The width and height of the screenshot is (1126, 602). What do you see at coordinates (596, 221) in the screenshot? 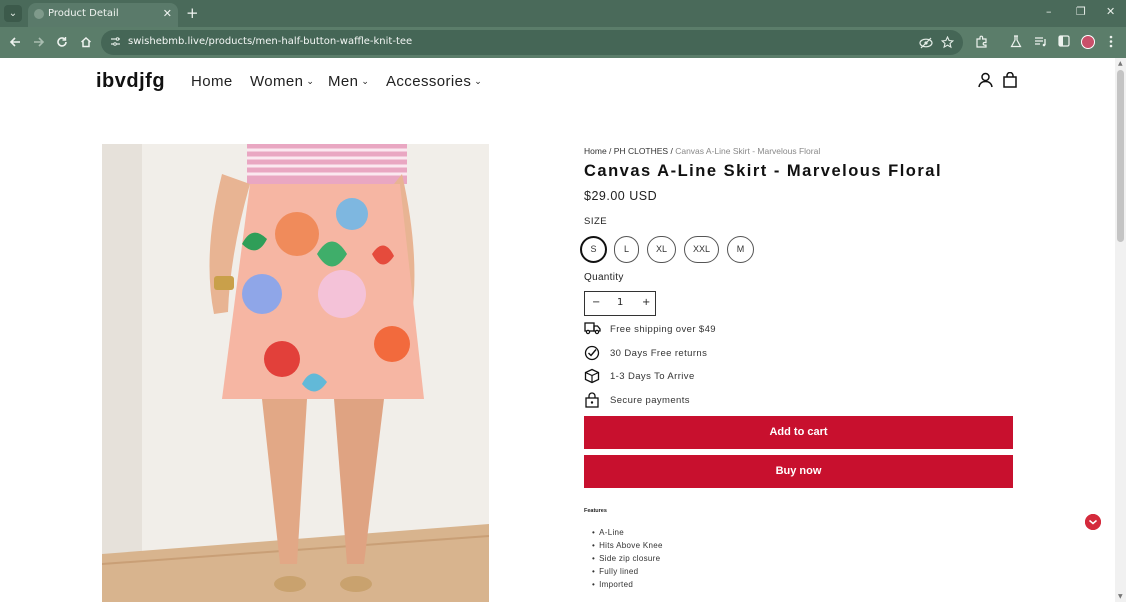
I see `size-label: SIZE` at bounding box center [596, 221].